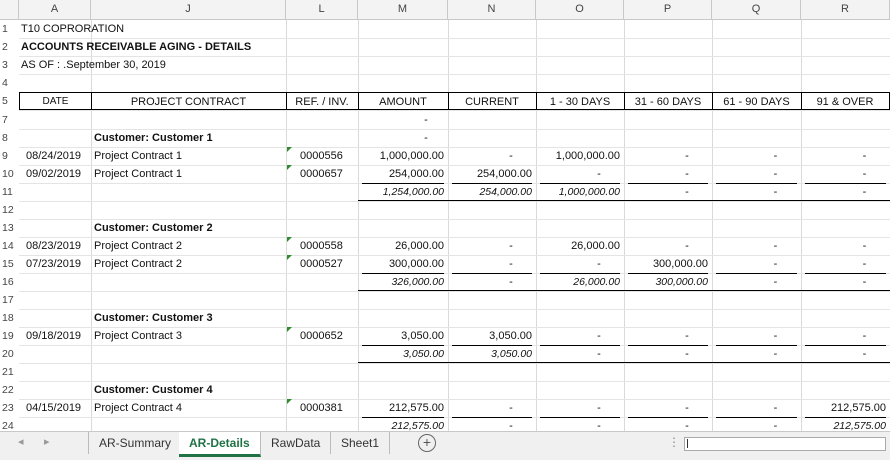 Image resolution: width=890 pixels, height=460 pixels. What do you see at coordinates (9, 264) in the screenshot?
I see `row-number: 15` at bounding box center [9, 264].